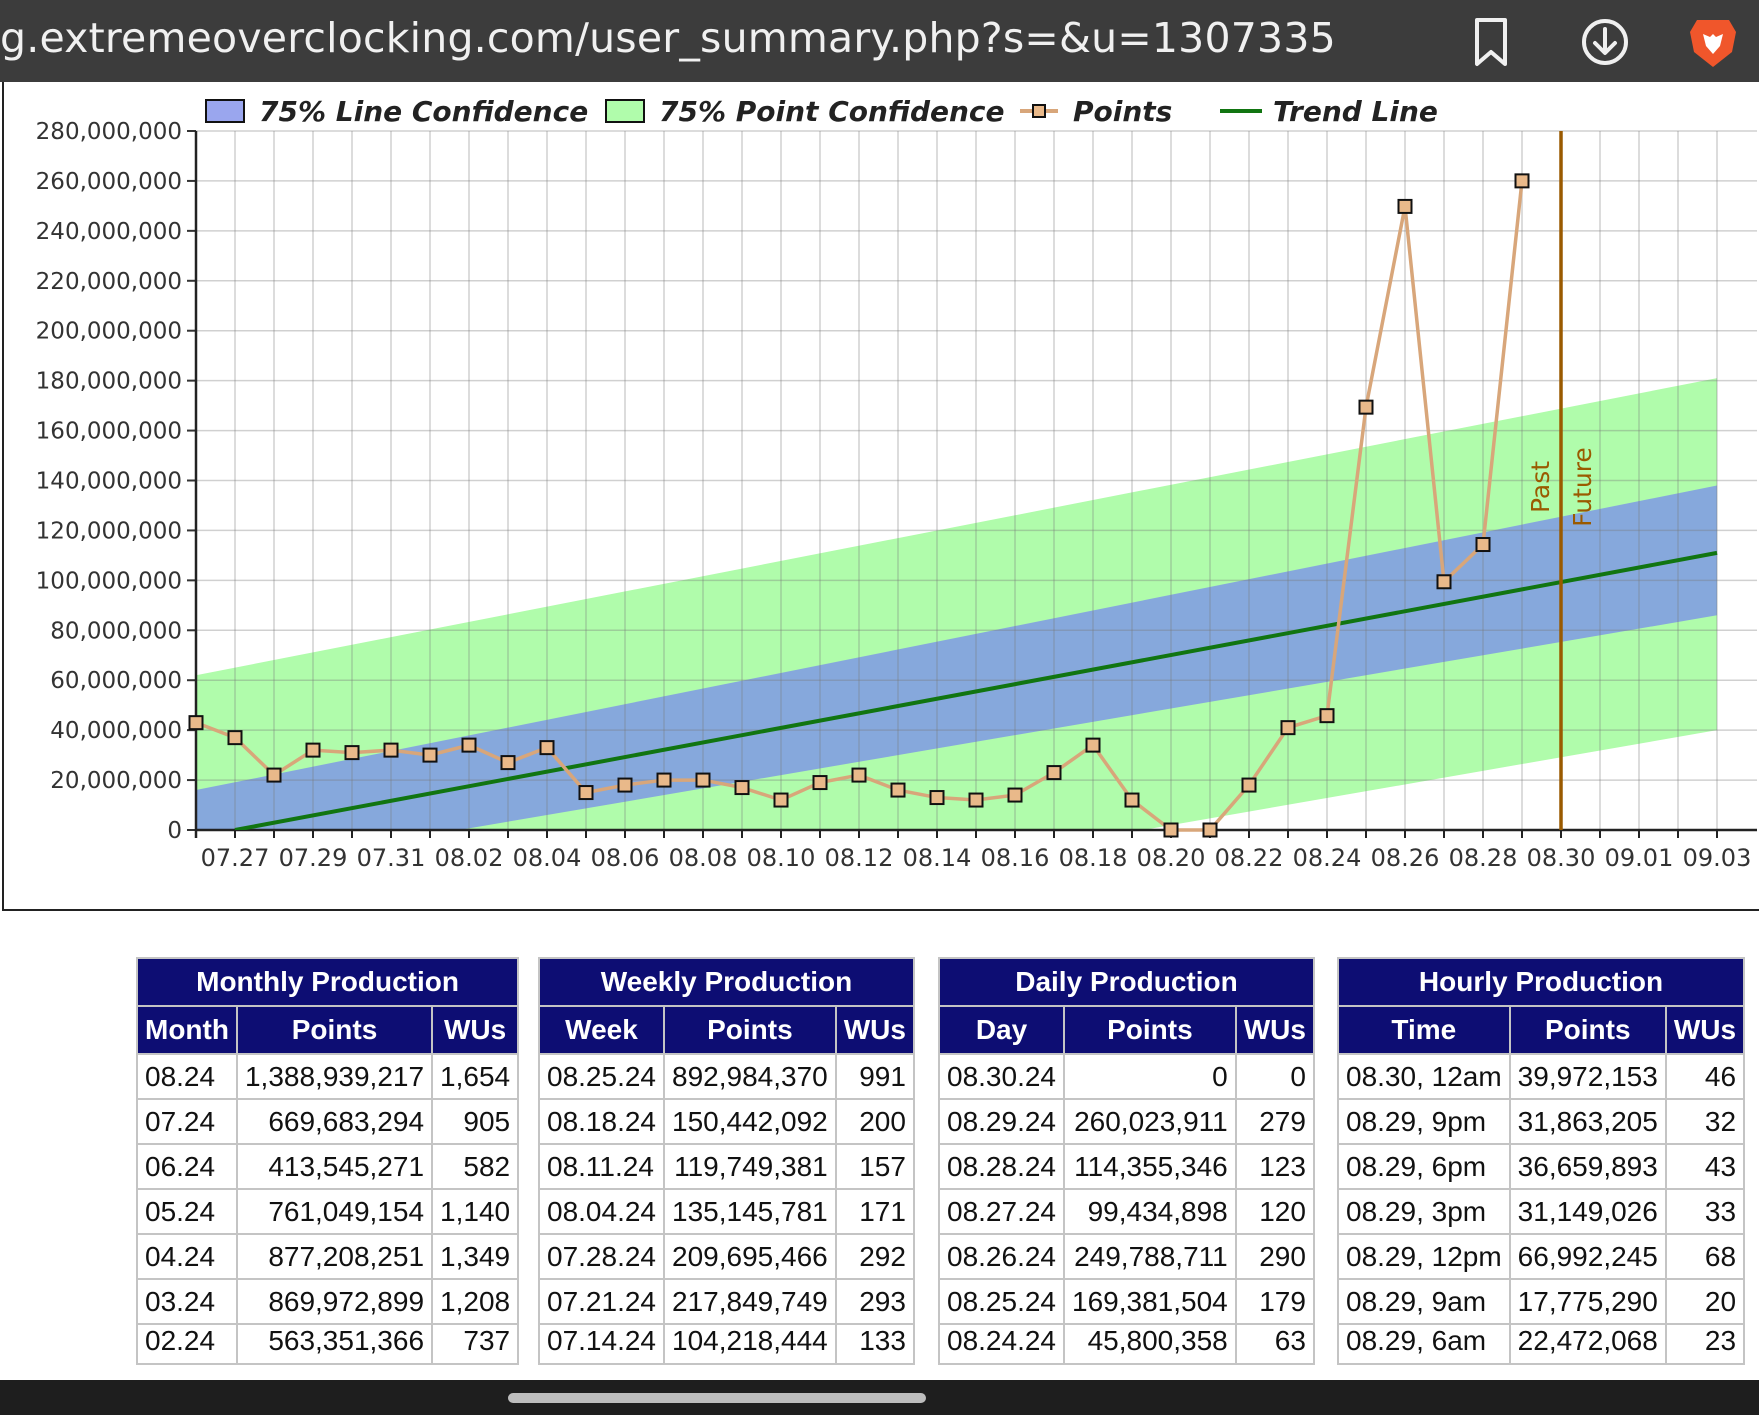 Image resolution: width=1759 pixels, height=1415 pixels. I want to click on table-row: 07.24 669,683,294 905, so click(328, 1121).